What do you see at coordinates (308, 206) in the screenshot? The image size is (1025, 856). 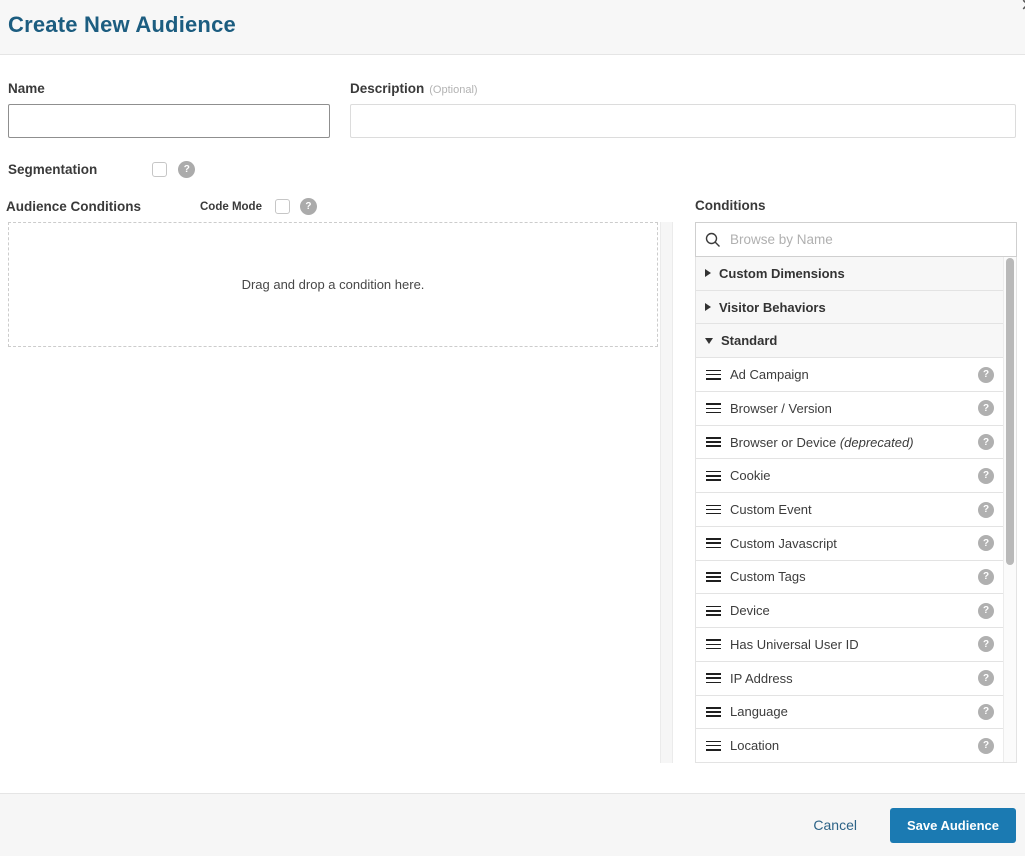 I see `code-mode-help-icon: ?` at bounding box center [308, 206].